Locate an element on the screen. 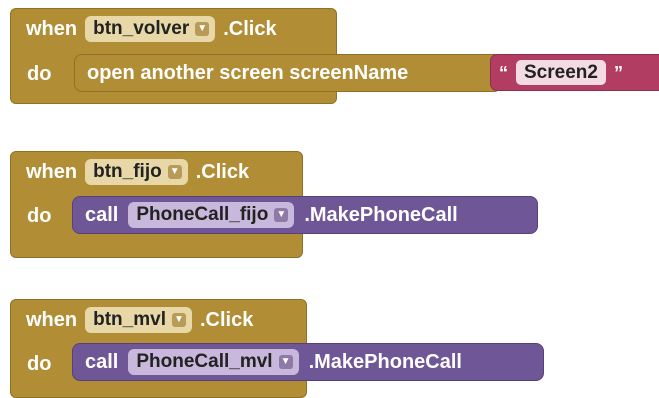 This screenshot has height=398, width=659. text-block-screen2: “ Screen2 ” is located at coordinates (574, 72).